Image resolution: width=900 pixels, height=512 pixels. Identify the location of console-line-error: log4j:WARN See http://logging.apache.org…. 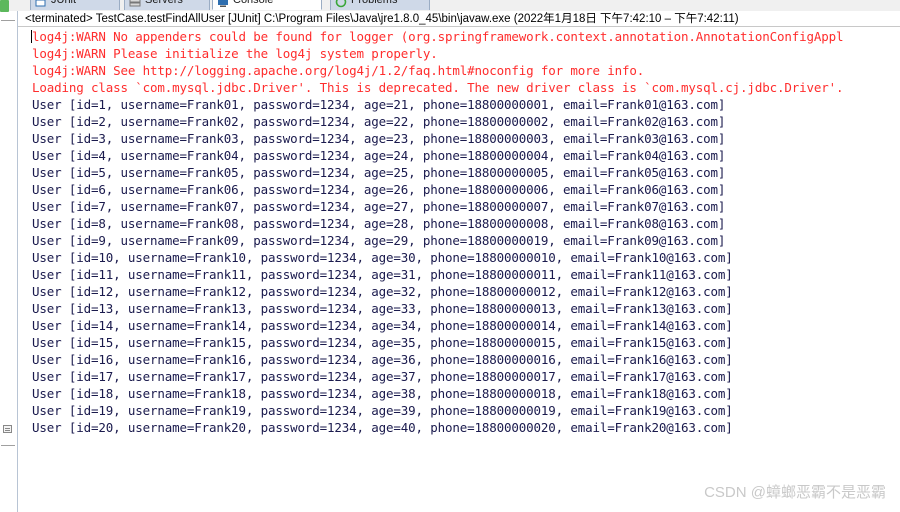
(338, 70).